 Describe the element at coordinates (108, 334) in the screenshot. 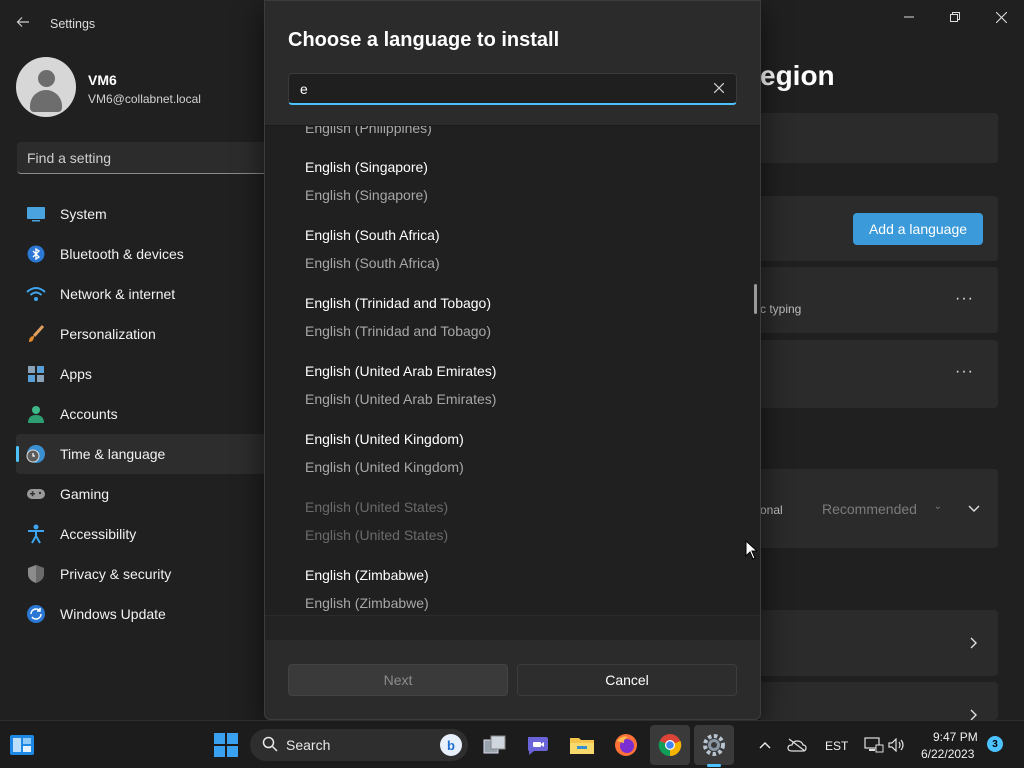

I see `sidebar-item-label: Personalization` at that location.